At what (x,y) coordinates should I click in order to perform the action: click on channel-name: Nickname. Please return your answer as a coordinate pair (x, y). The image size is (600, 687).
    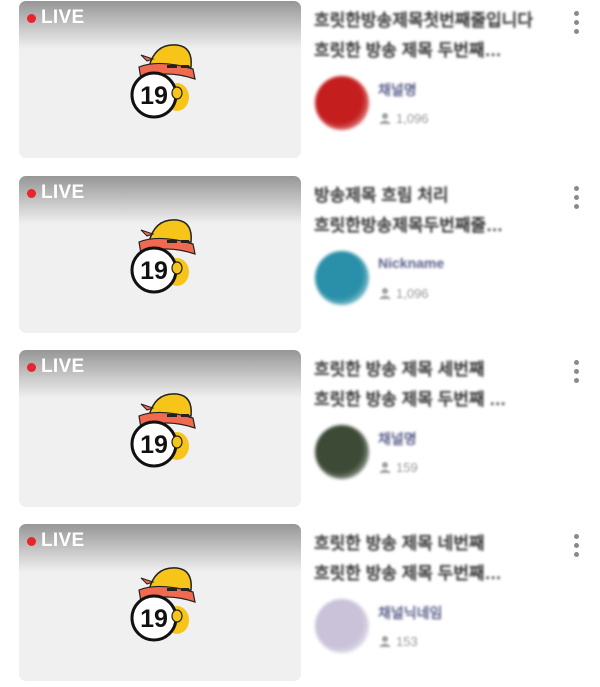
    Looking at the image, I should click on (418, 265).